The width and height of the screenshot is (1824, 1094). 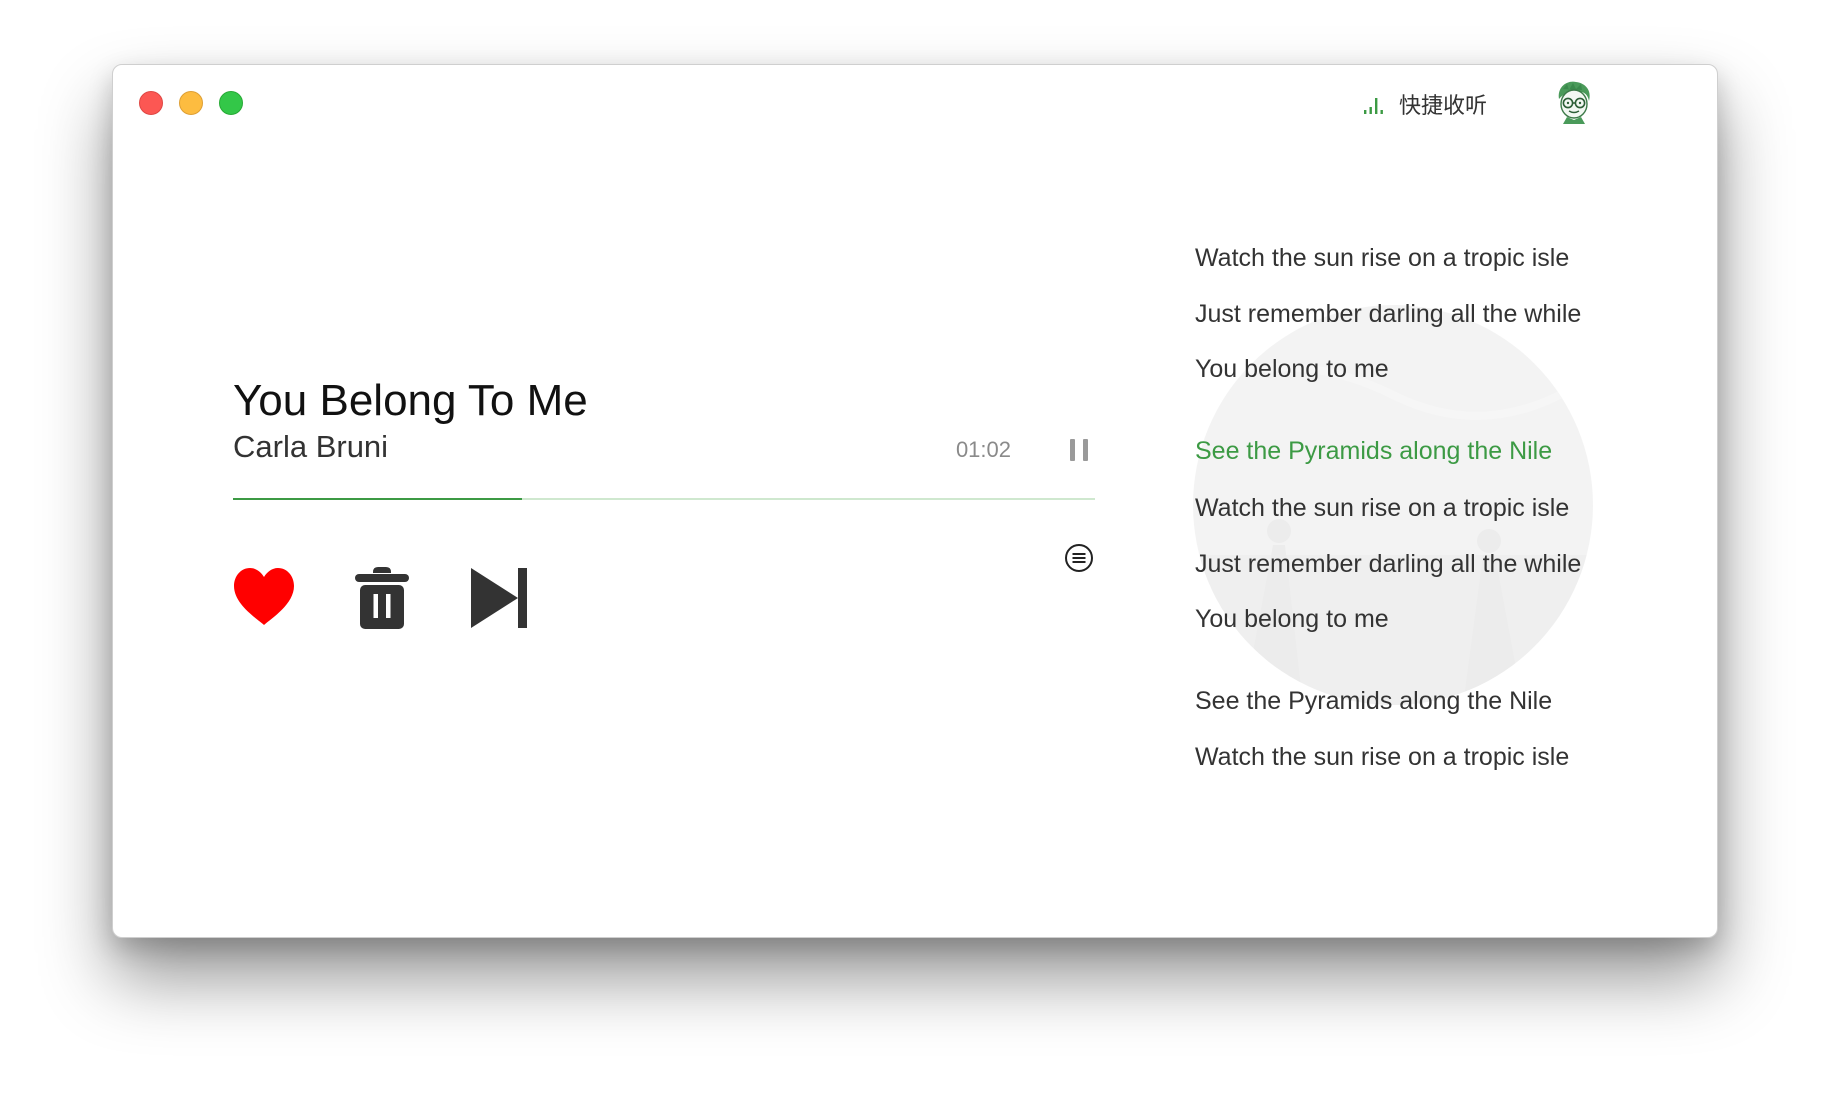 I want to click on like-button, so click(x=264, y=598).